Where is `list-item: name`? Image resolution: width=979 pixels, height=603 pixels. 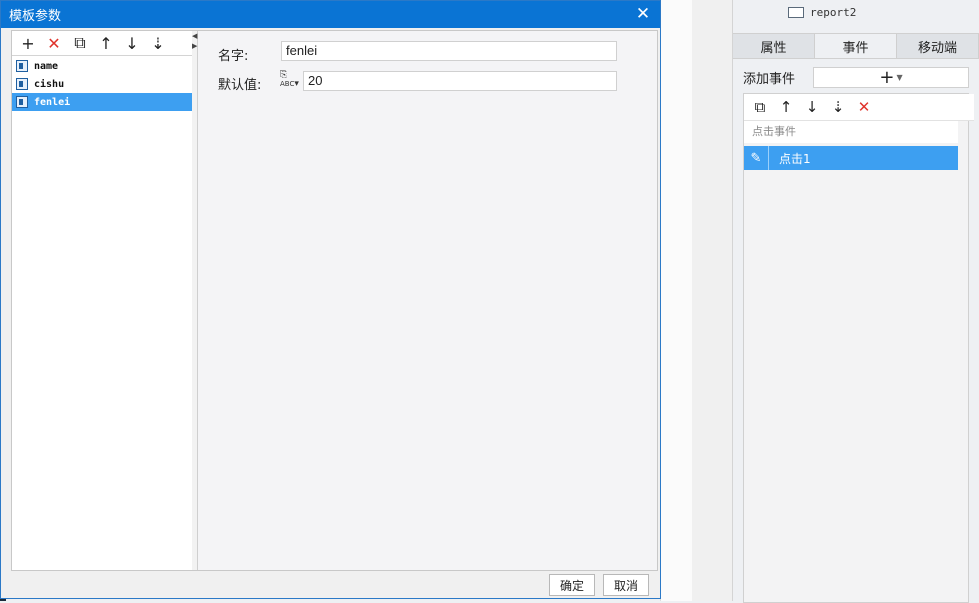
list-item: name is located at coordinates (102, 66).